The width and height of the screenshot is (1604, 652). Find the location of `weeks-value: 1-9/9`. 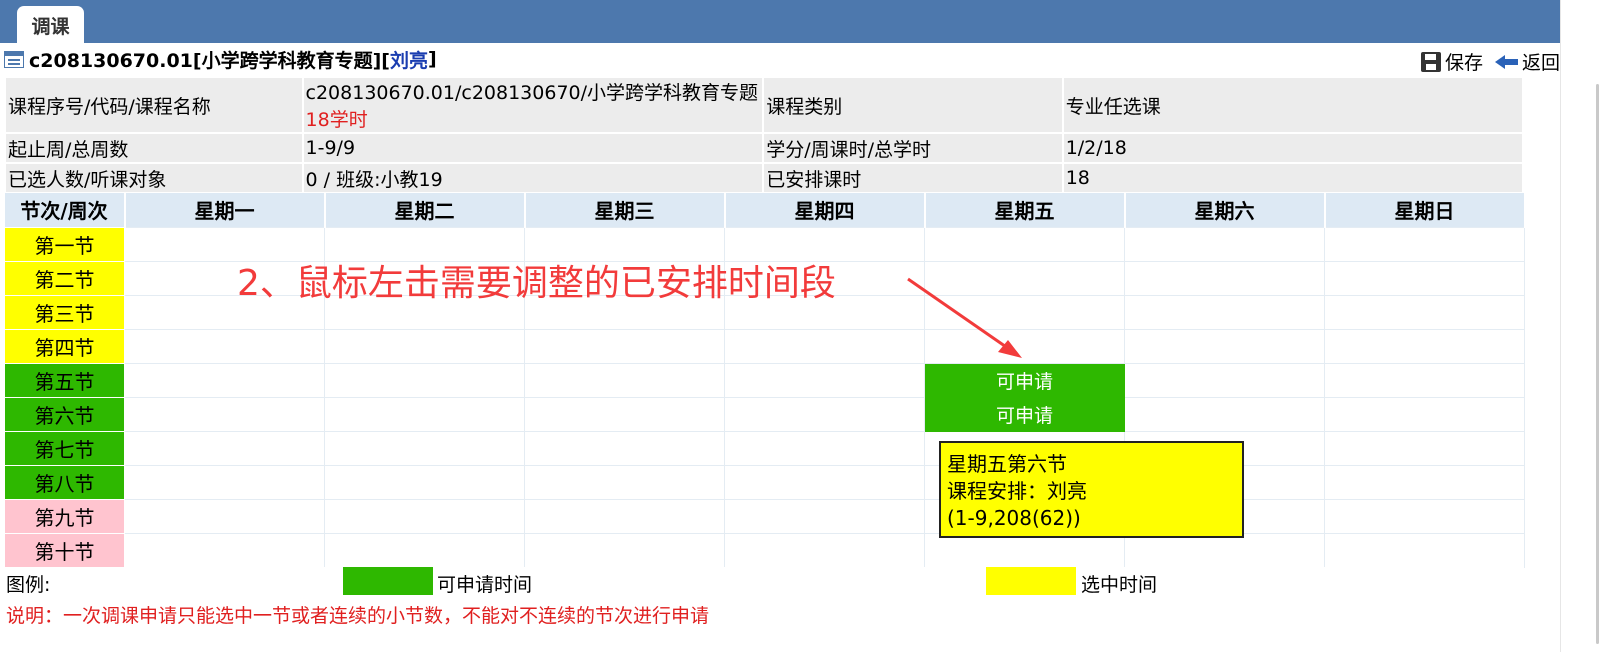

weeks-value: 1-9/9 is located at coordinates (533, 148).